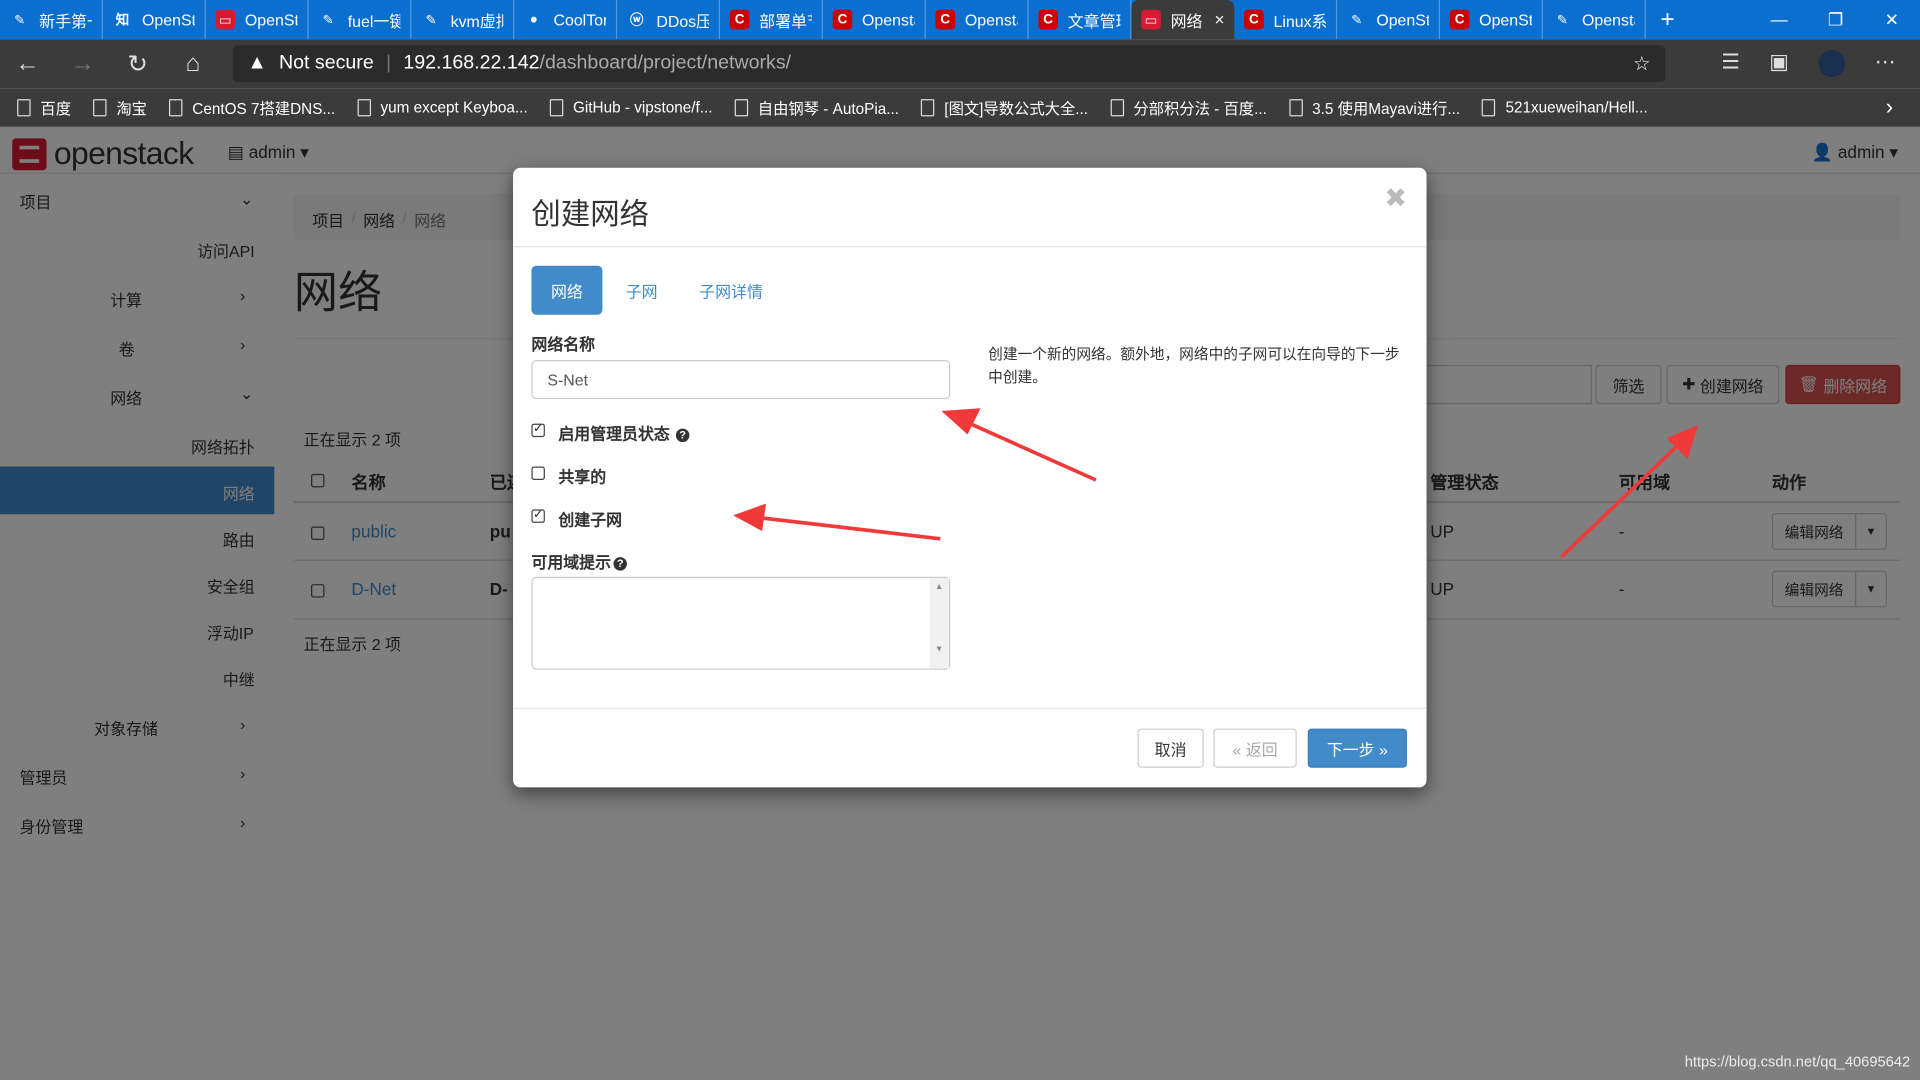 This screenshot has height=1080, width=1920. Describe the element at coordinates (1286, 20) in the screenshot. I see `browser-tab: C Linux系统` at that location.